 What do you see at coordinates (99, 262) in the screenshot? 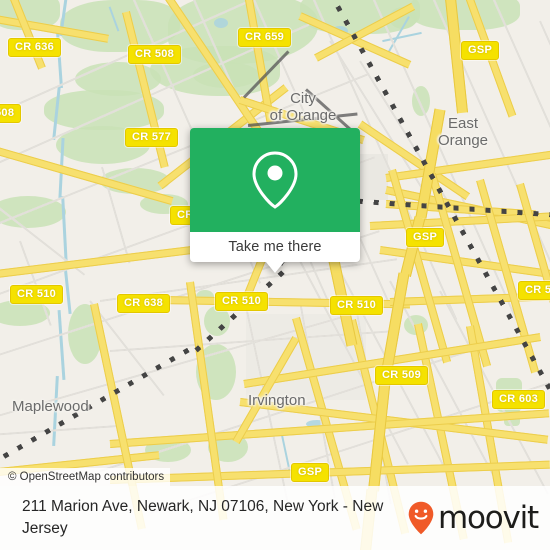
I see `road-cr510-west` at bounding box center [99, 262].